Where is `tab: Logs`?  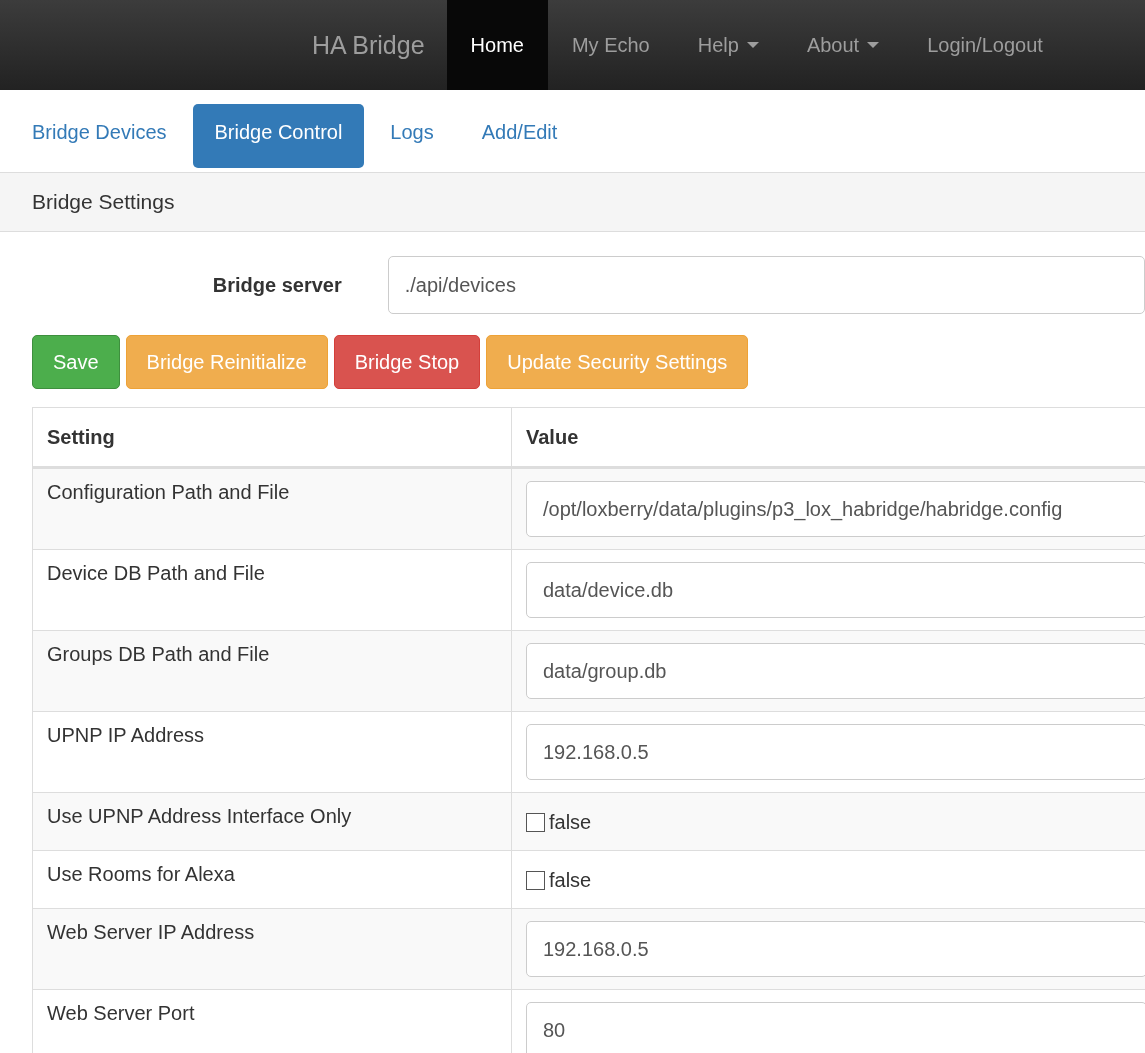
tab: Logs is located at coordinates (412, 136).